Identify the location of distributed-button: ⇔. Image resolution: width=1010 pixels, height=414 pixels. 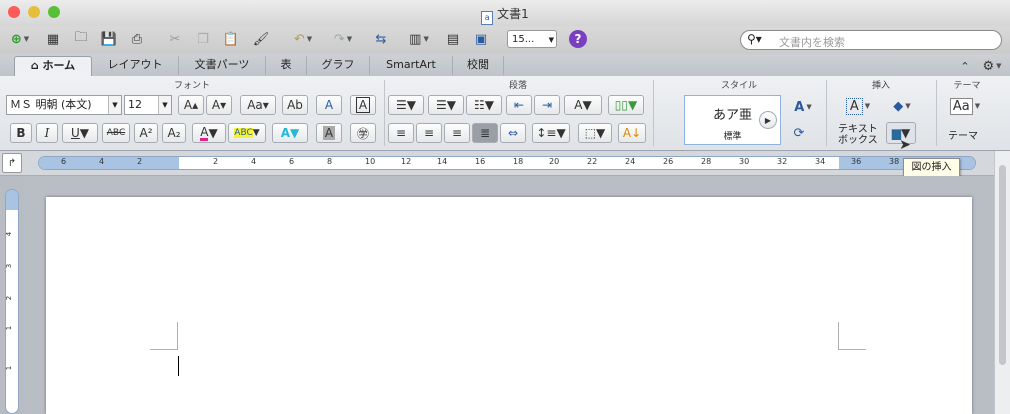
(513, 133).